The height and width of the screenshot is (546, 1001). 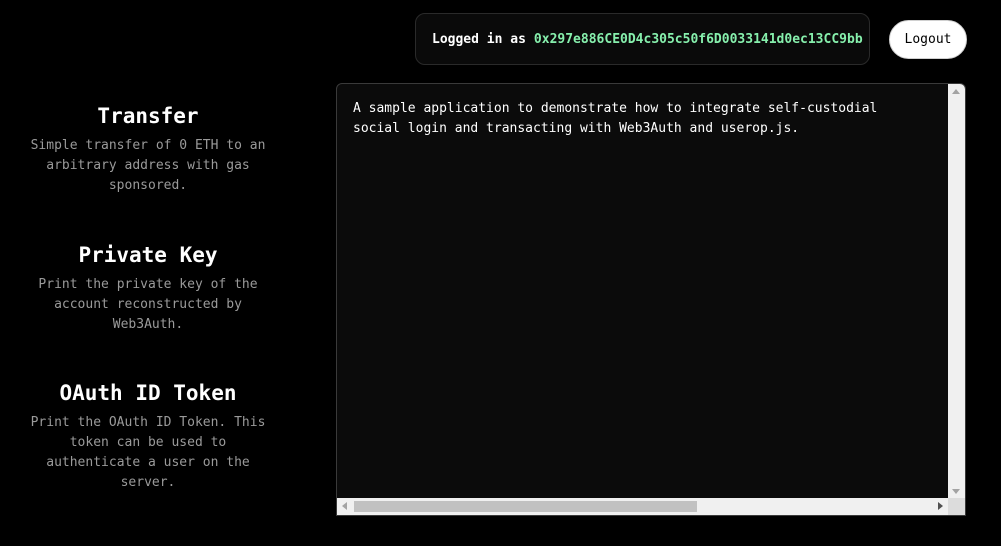 I want to click on action-title: OAuth ID Token, so click(x=148, y=393).